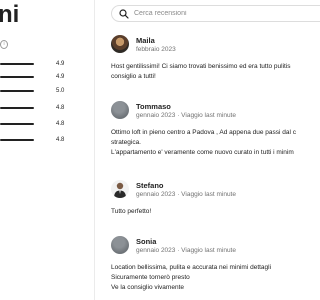 This screenshot has height=300, width=320. Describe the element at coordinates (36, 77) in the screenshot. I see `rating-row-2: 4.9` at that location.